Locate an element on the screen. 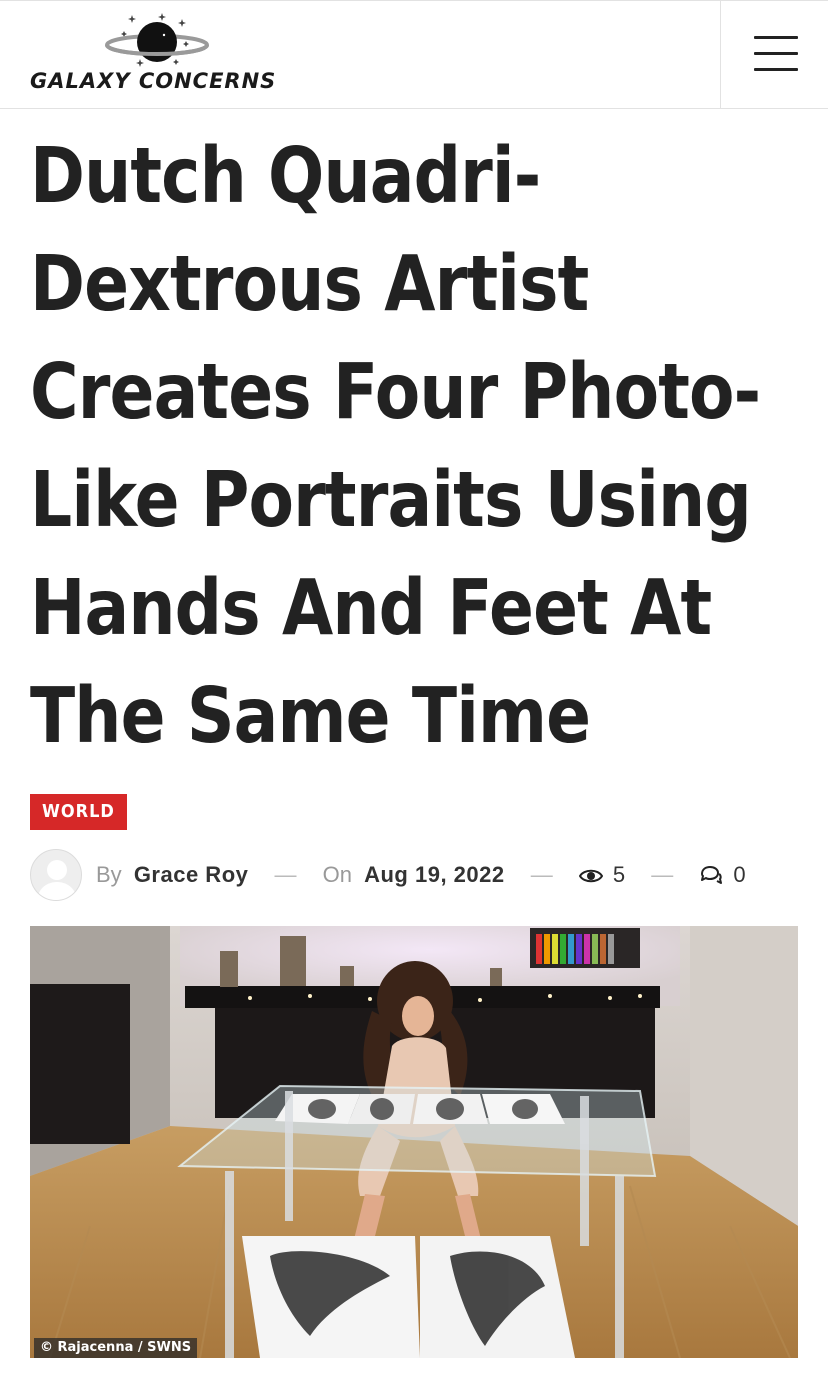  site-header: GALAXY CONCERNS is located at coordinates (414, 54).